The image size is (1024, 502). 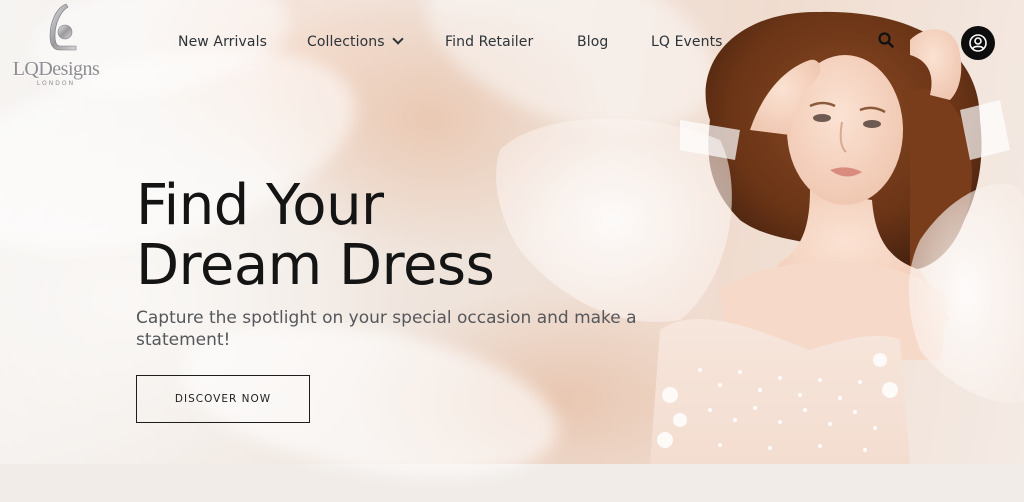 I want to click on search-icon, so click(x=886, y=40).